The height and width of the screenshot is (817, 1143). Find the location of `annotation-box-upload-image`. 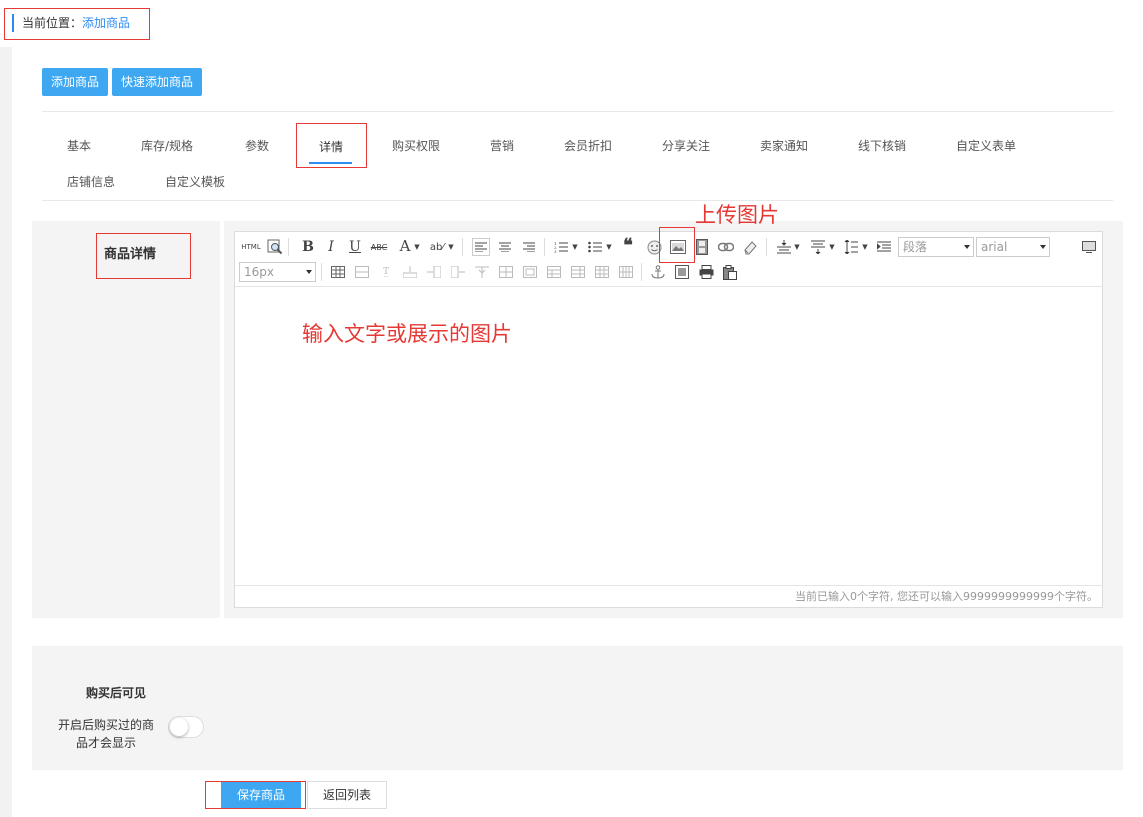

annotation-box-upload-image is located at coordinates (677, 245).